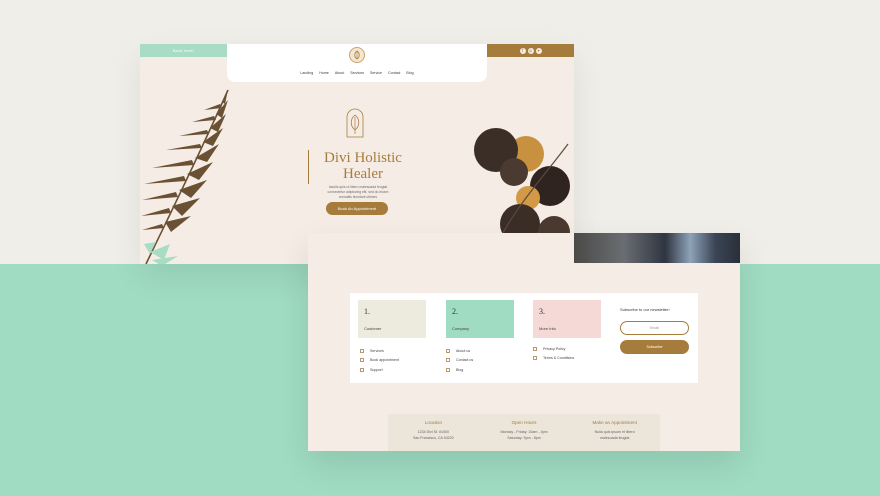 This screenshot has height=496, width=880. What do you see at coordinates (455, 311) in the screenshot?
I see `column-number: 2.` at bounding box center [455, 311].